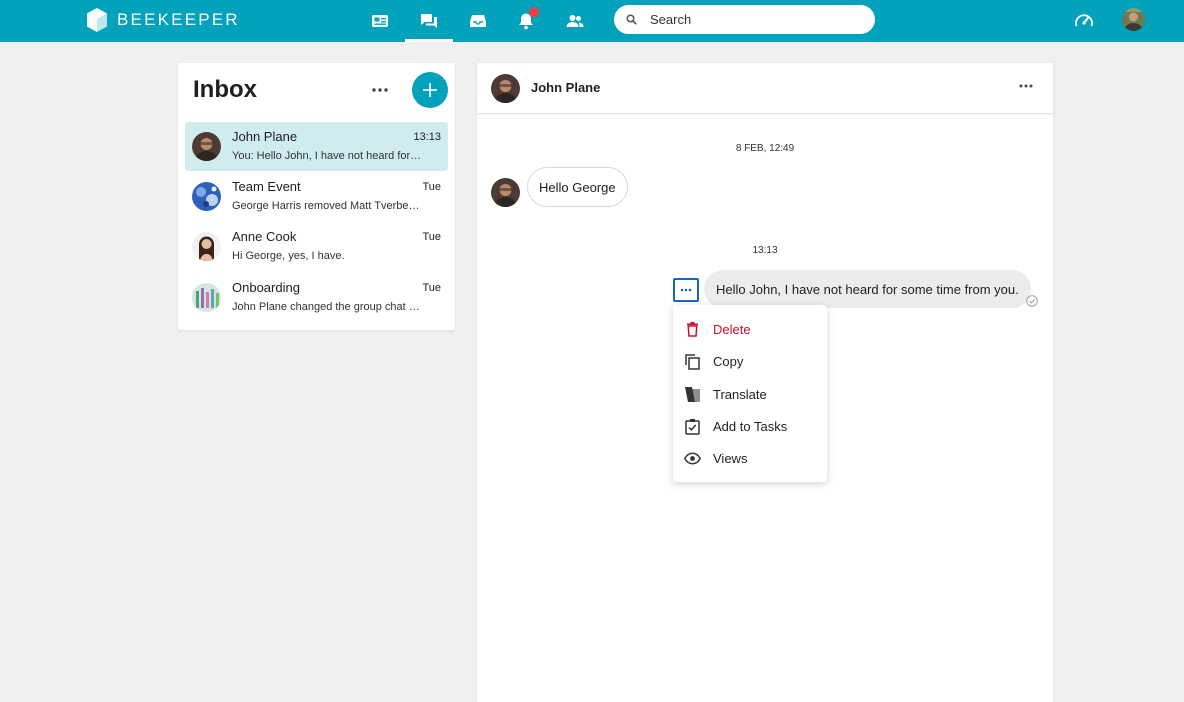 The height and width of the screenshot is (702, 1184). I want to click on user-avatar-image, so click(1133, 19).